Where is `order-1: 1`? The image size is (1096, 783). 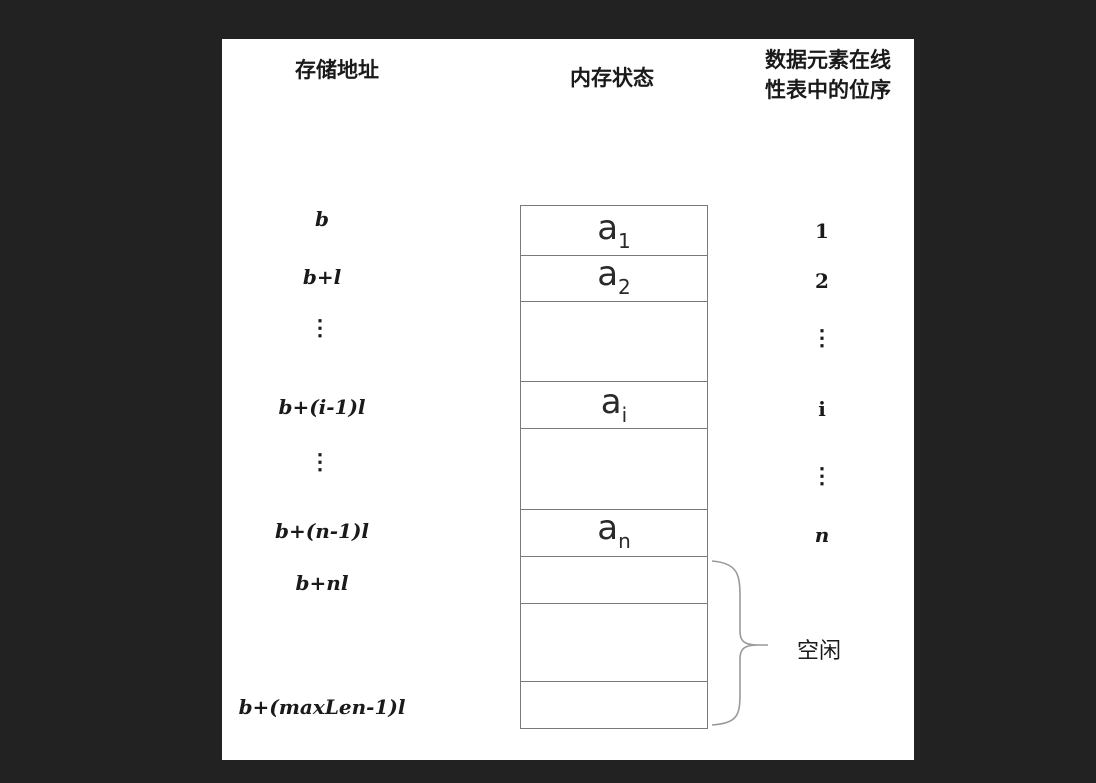 order-1: 1 is located at coordinates (822, 231).